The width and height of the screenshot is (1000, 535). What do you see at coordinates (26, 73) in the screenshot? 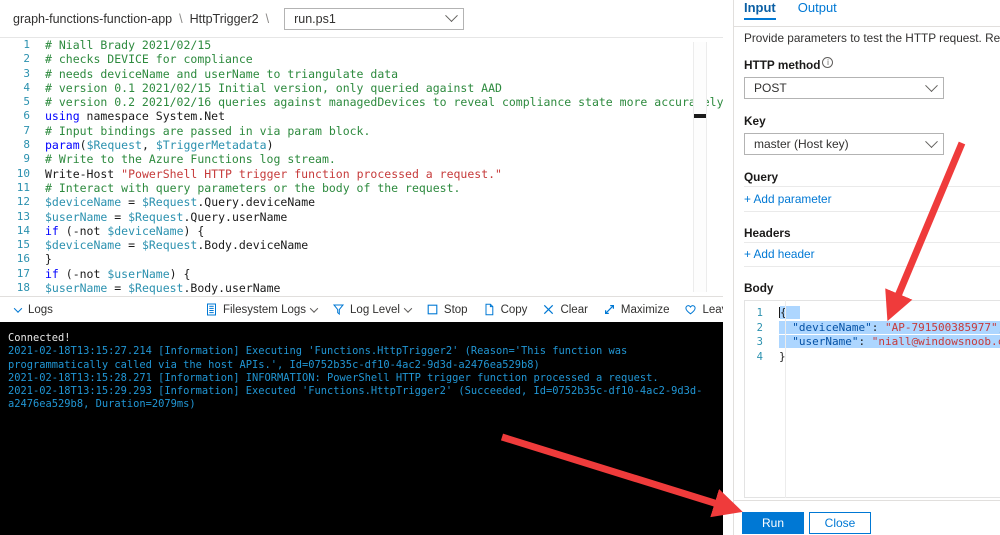
I see `code-line-number: 3` at bounding box center [26, 73].